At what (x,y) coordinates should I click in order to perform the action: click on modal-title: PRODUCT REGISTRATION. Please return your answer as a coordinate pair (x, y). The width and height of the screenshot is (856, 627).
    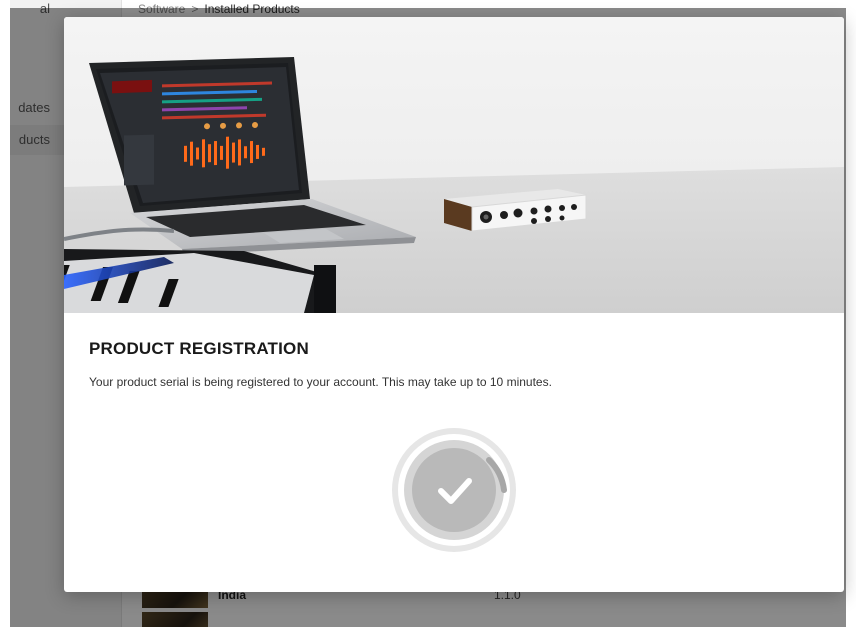
    Looking at the image, I should click on (199, 348).